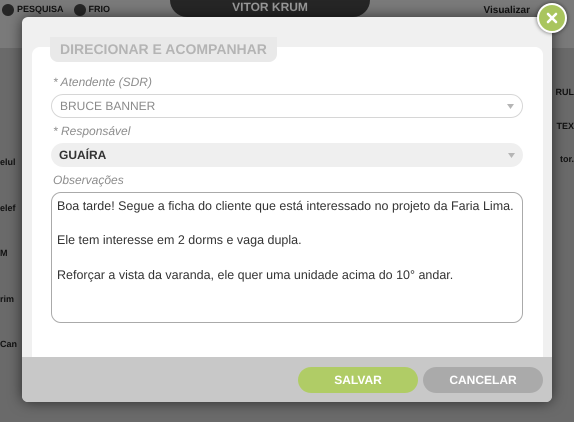  What do you see at coordinates (564, 92) in the screenshot?
I see `field-value: RUL` at bounding box center [564, 92].